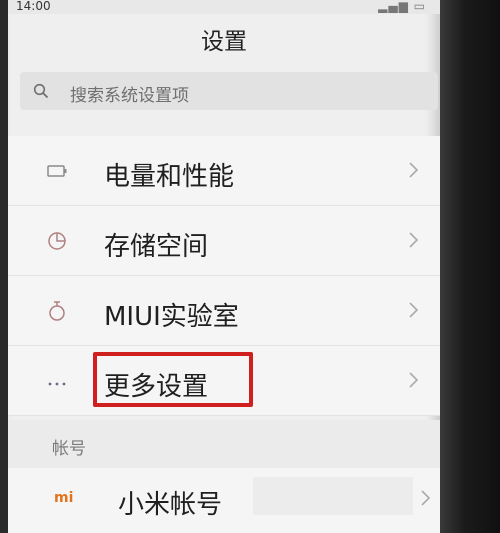  Describe the element at coordinates (57, 171) in the screenshot. I see `battery-icon` at that location.